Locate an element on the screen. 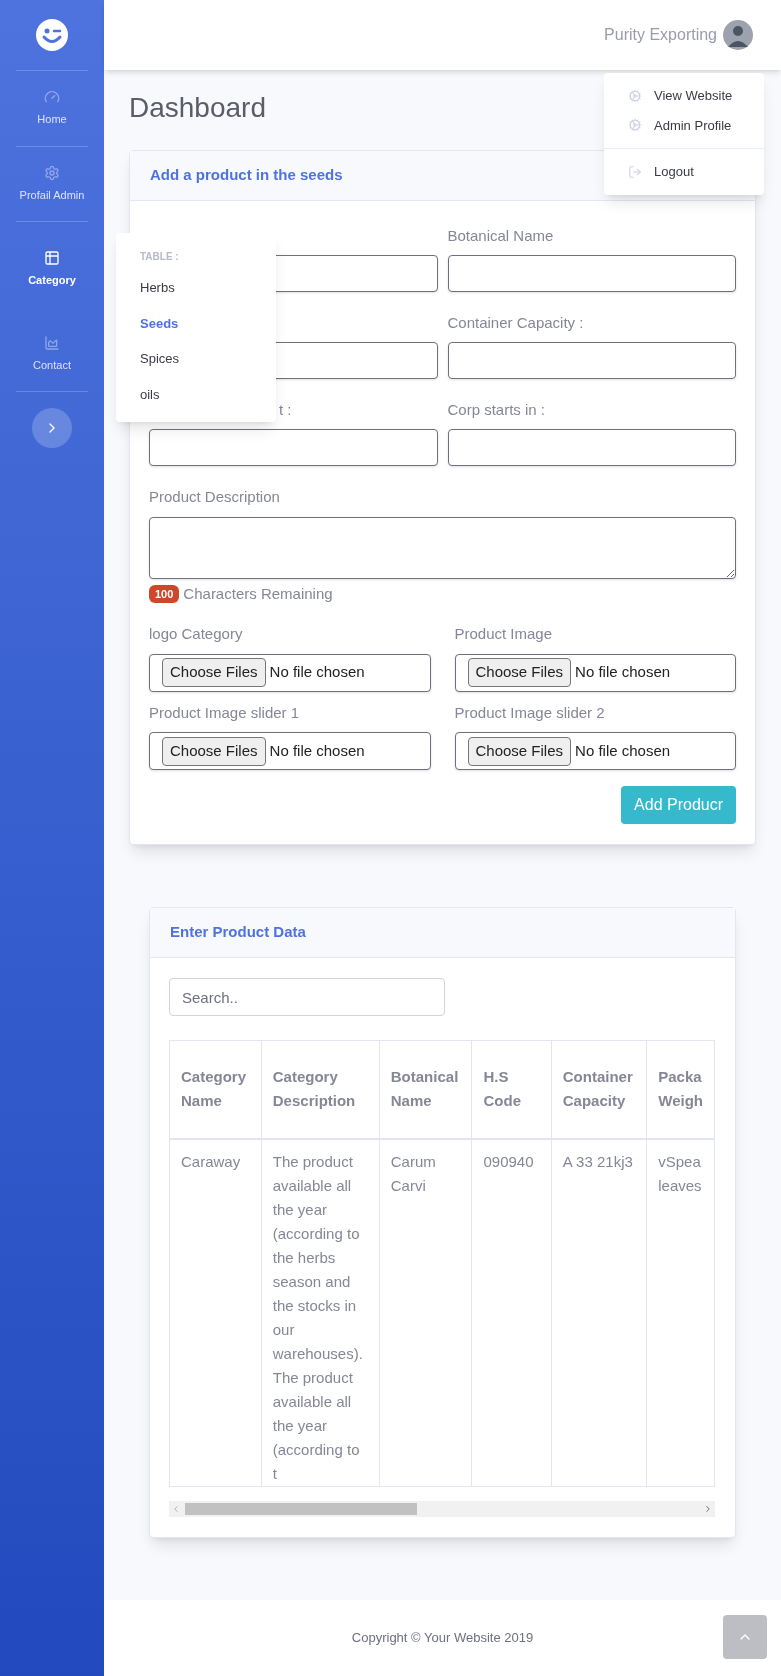 The image size is (781, 1676). field-label: Container Capacity : is located at coordinates (515, 322).